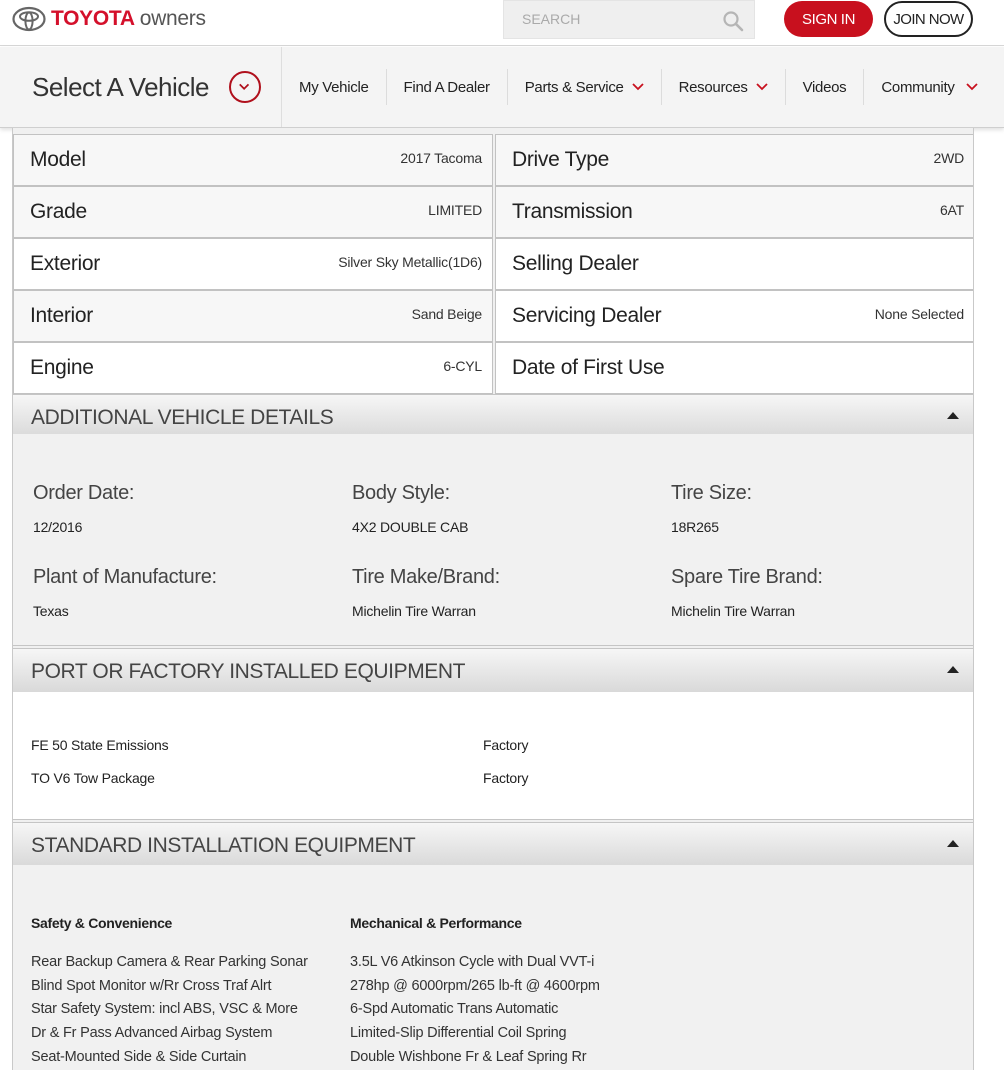  I want to click on section-title: STANDARD INSTALLATION EQUIPMENT, so click(223, 845).